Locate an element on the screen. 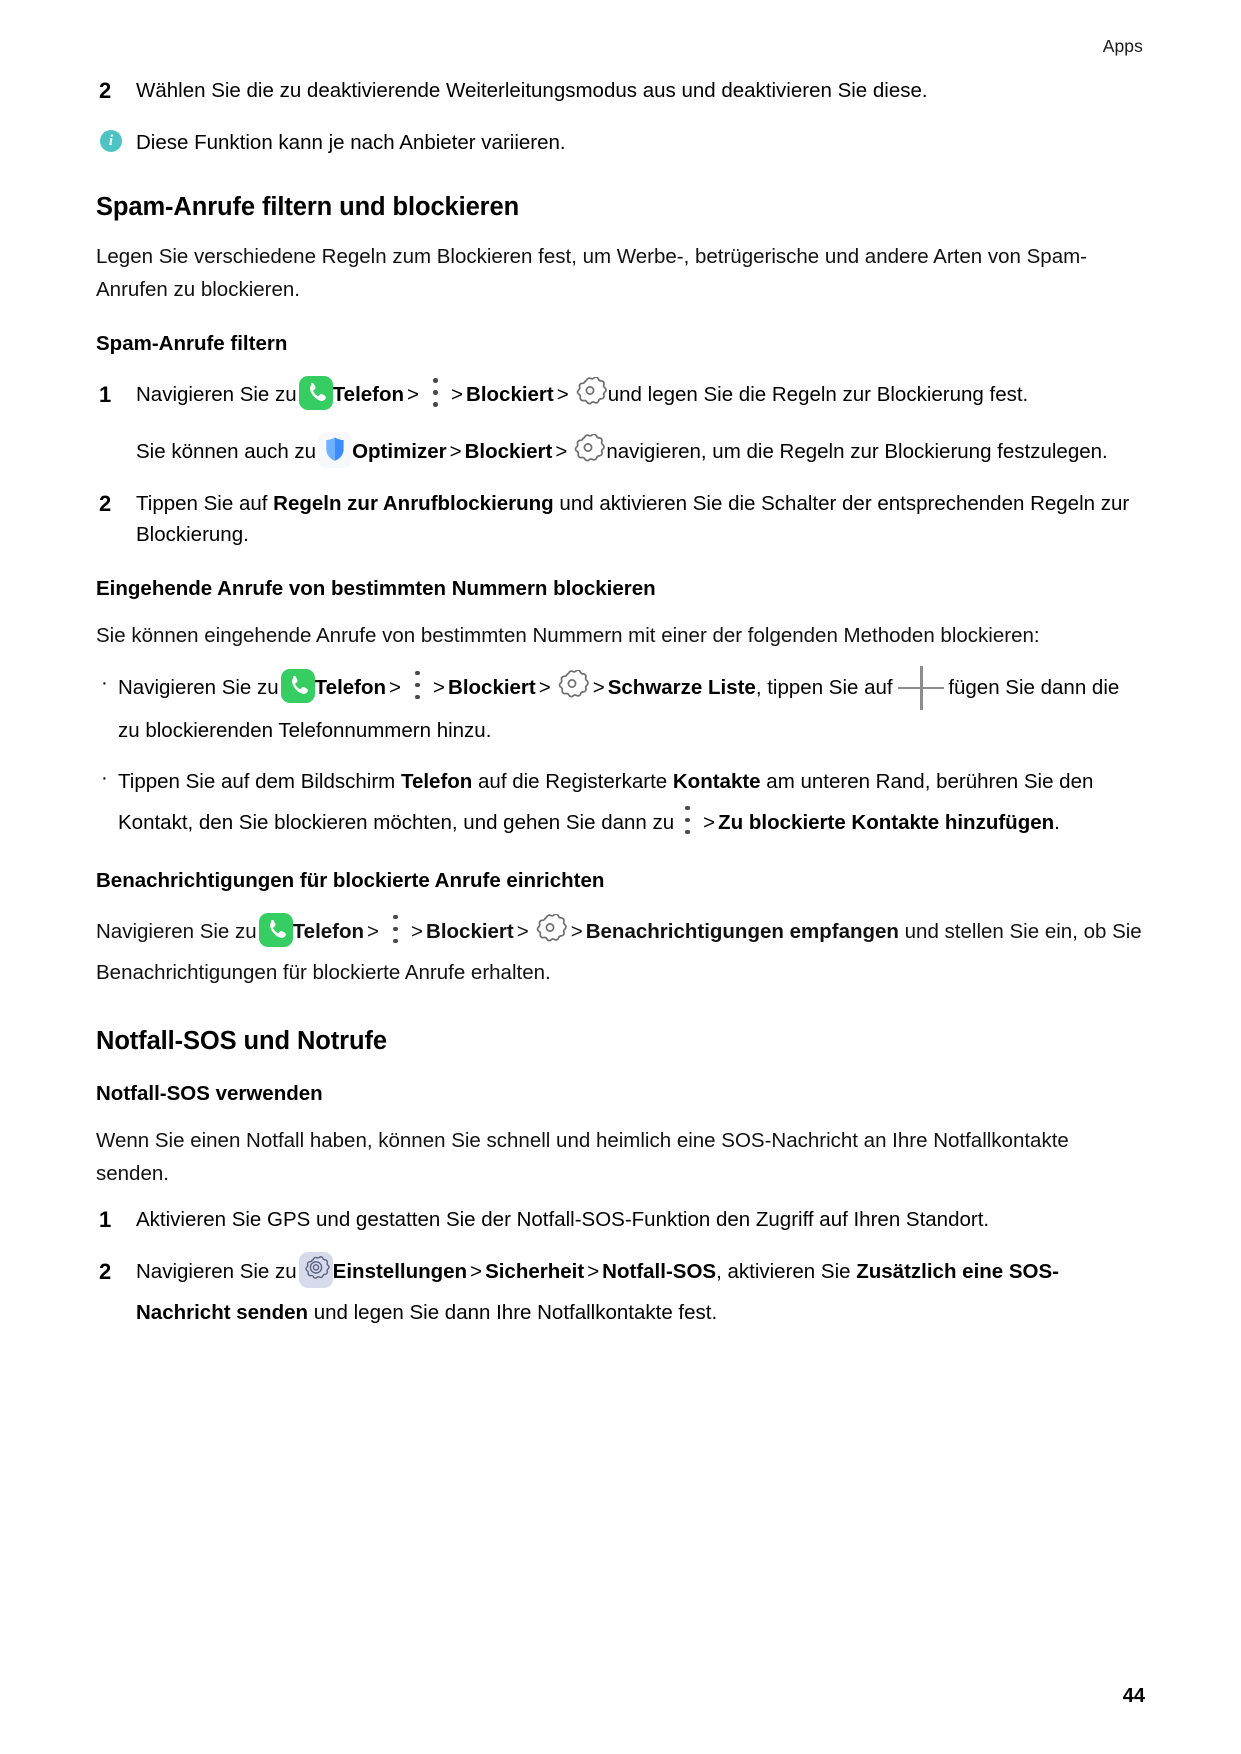 The width and height of the screenshot is (1241, 1754). add-plus-icon is located at coordinates (921, 687).